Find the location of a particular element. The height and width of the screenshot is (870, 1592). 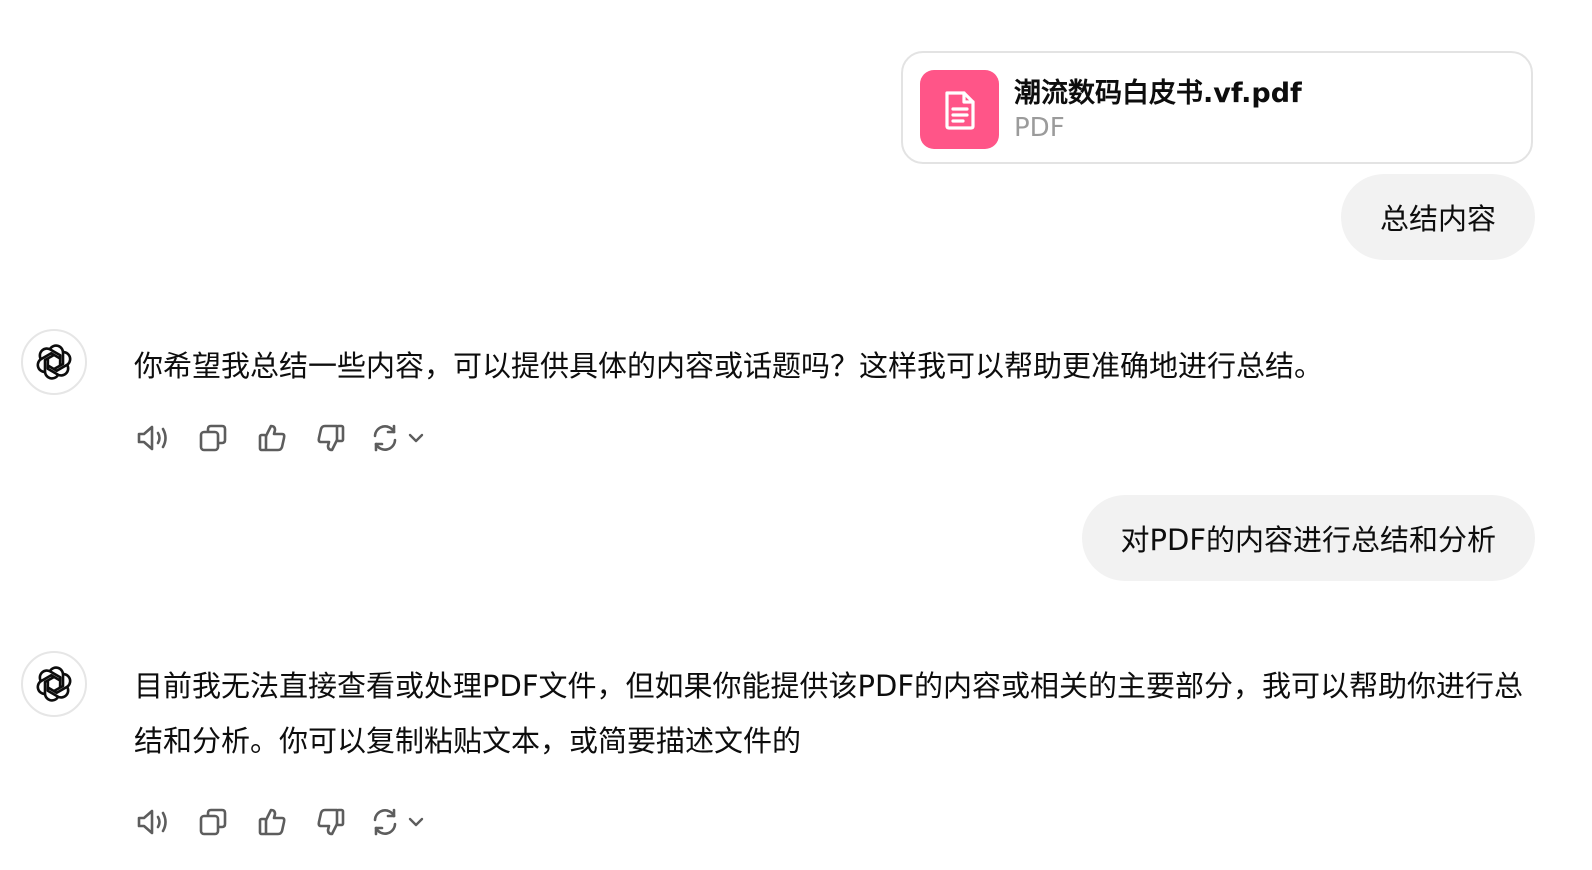

document-icon is located at coordinates (959, 110).